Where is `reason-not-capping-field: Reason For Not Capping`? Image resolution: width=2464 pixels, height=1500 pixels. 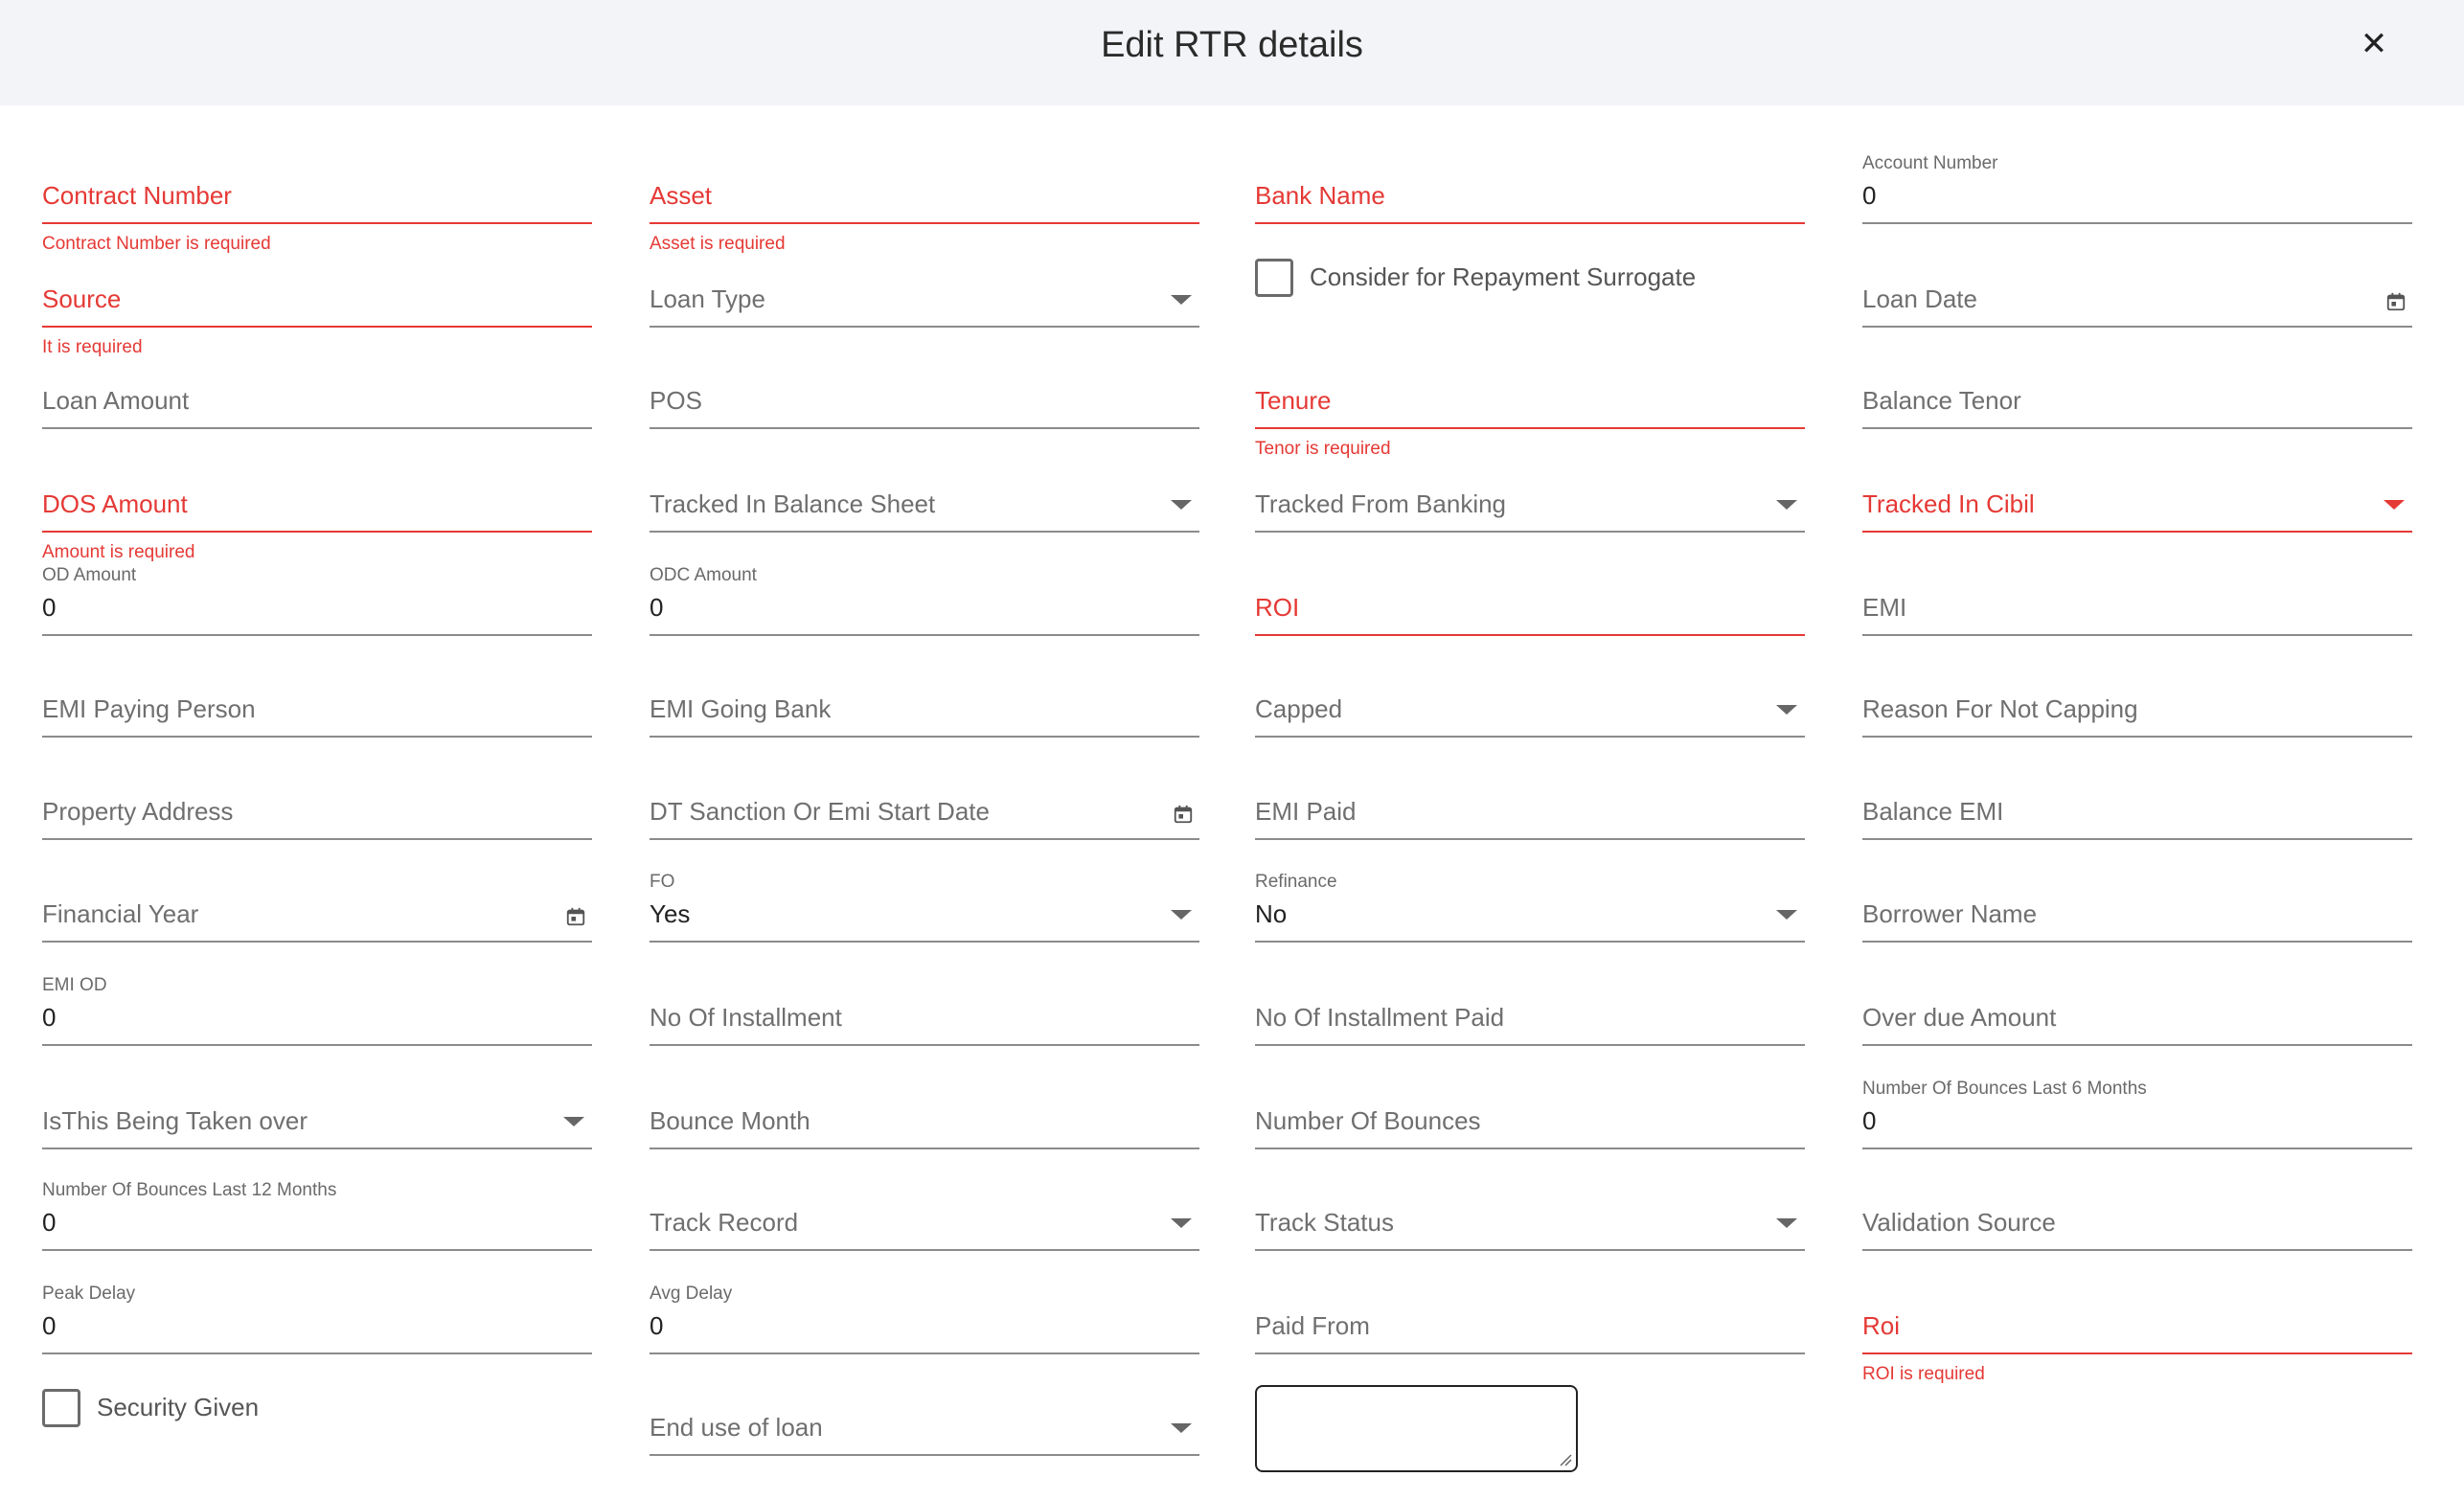
reason-not-capping-field: Reason For Not Capping is located at coordinates (2137, 699).